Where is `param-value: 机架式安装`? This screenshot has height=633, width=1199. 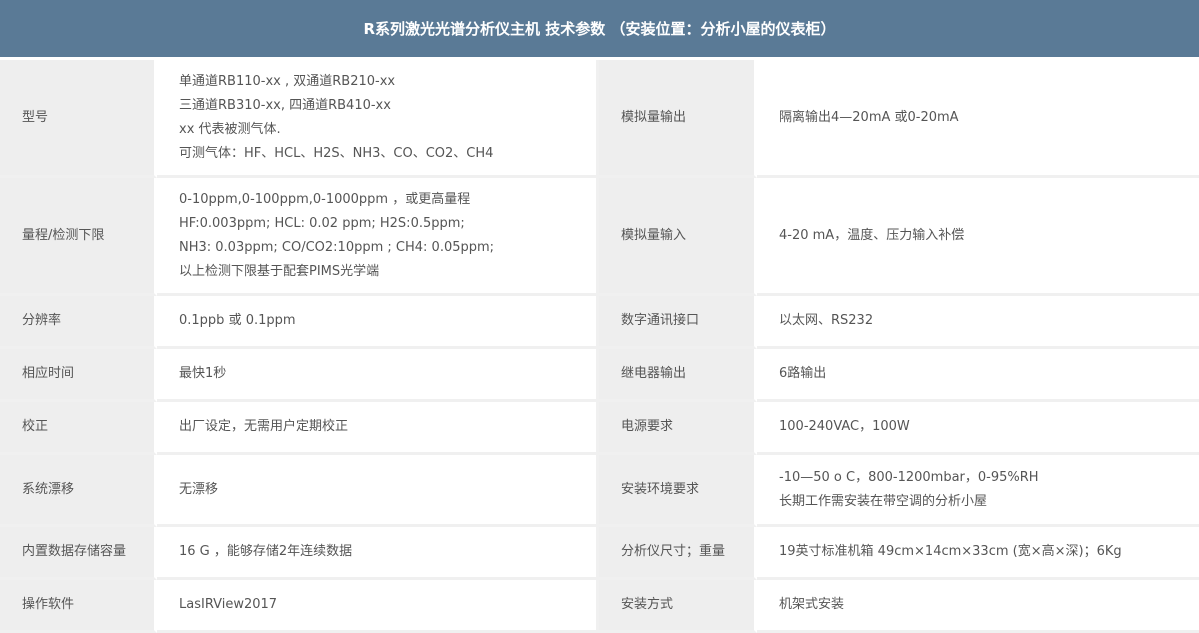
param-value: 机架式安装 is located at coordinates (978, 606).